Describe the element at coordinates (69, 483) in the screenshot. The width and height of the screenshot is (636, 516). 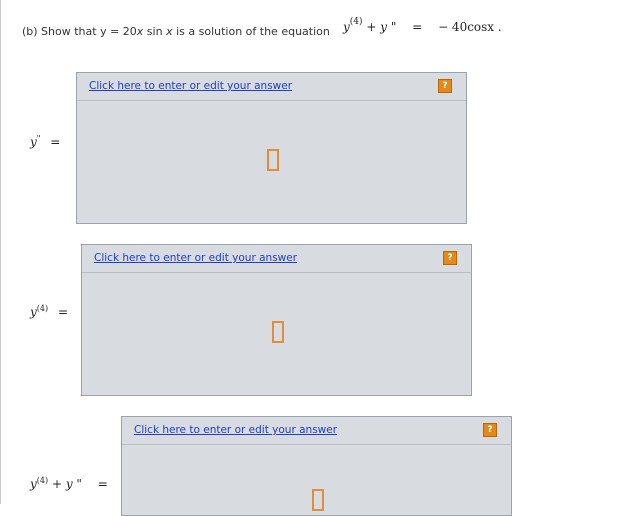
I see `sum-label: y(4) + y " =` at that location.